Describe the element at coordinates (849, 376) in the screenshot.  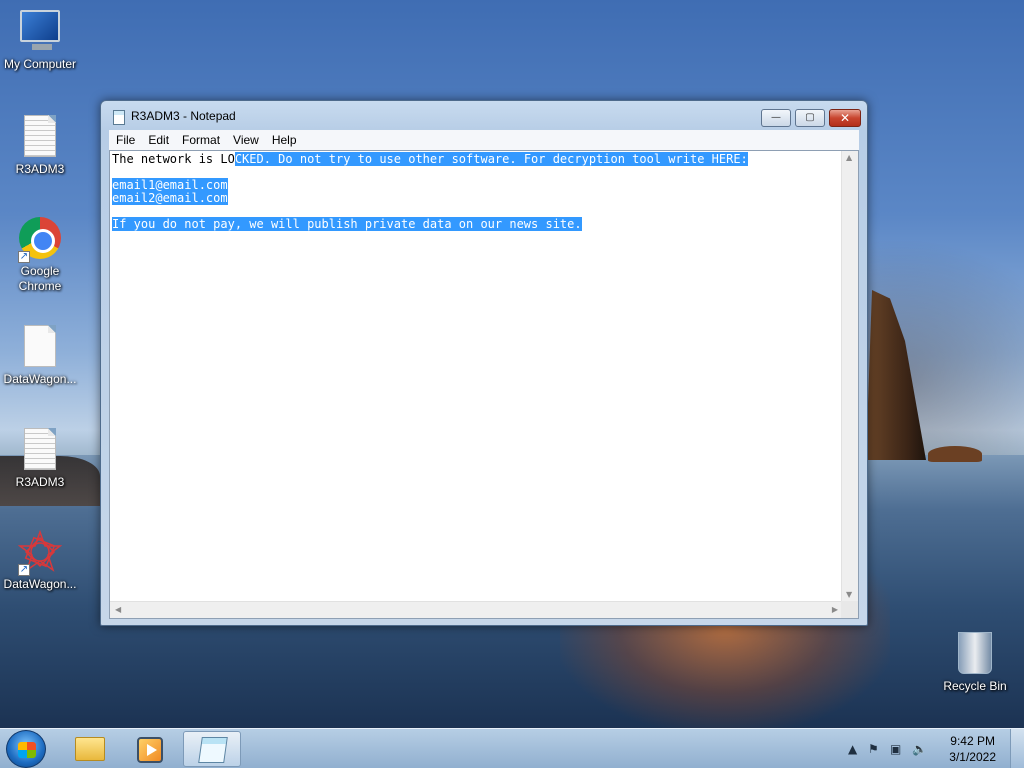
I see `vertical-scrollbar: ▲ ▼` at that location.